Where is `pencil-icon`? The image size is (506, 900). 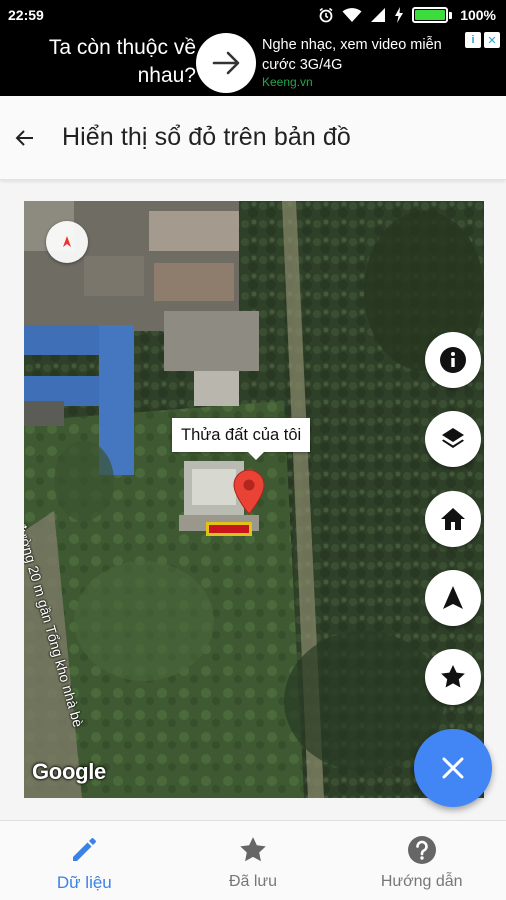
pencil-icon is located at coordinates (85, 849).